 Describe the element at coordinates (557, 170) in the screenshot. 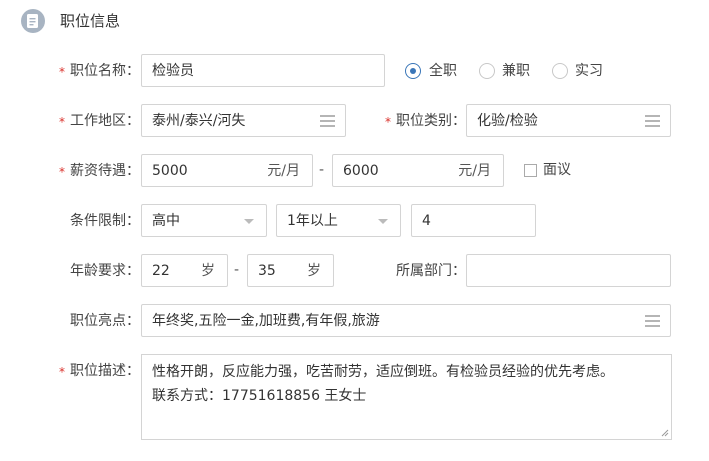

I see `negotiable-label: 面议` at that location.